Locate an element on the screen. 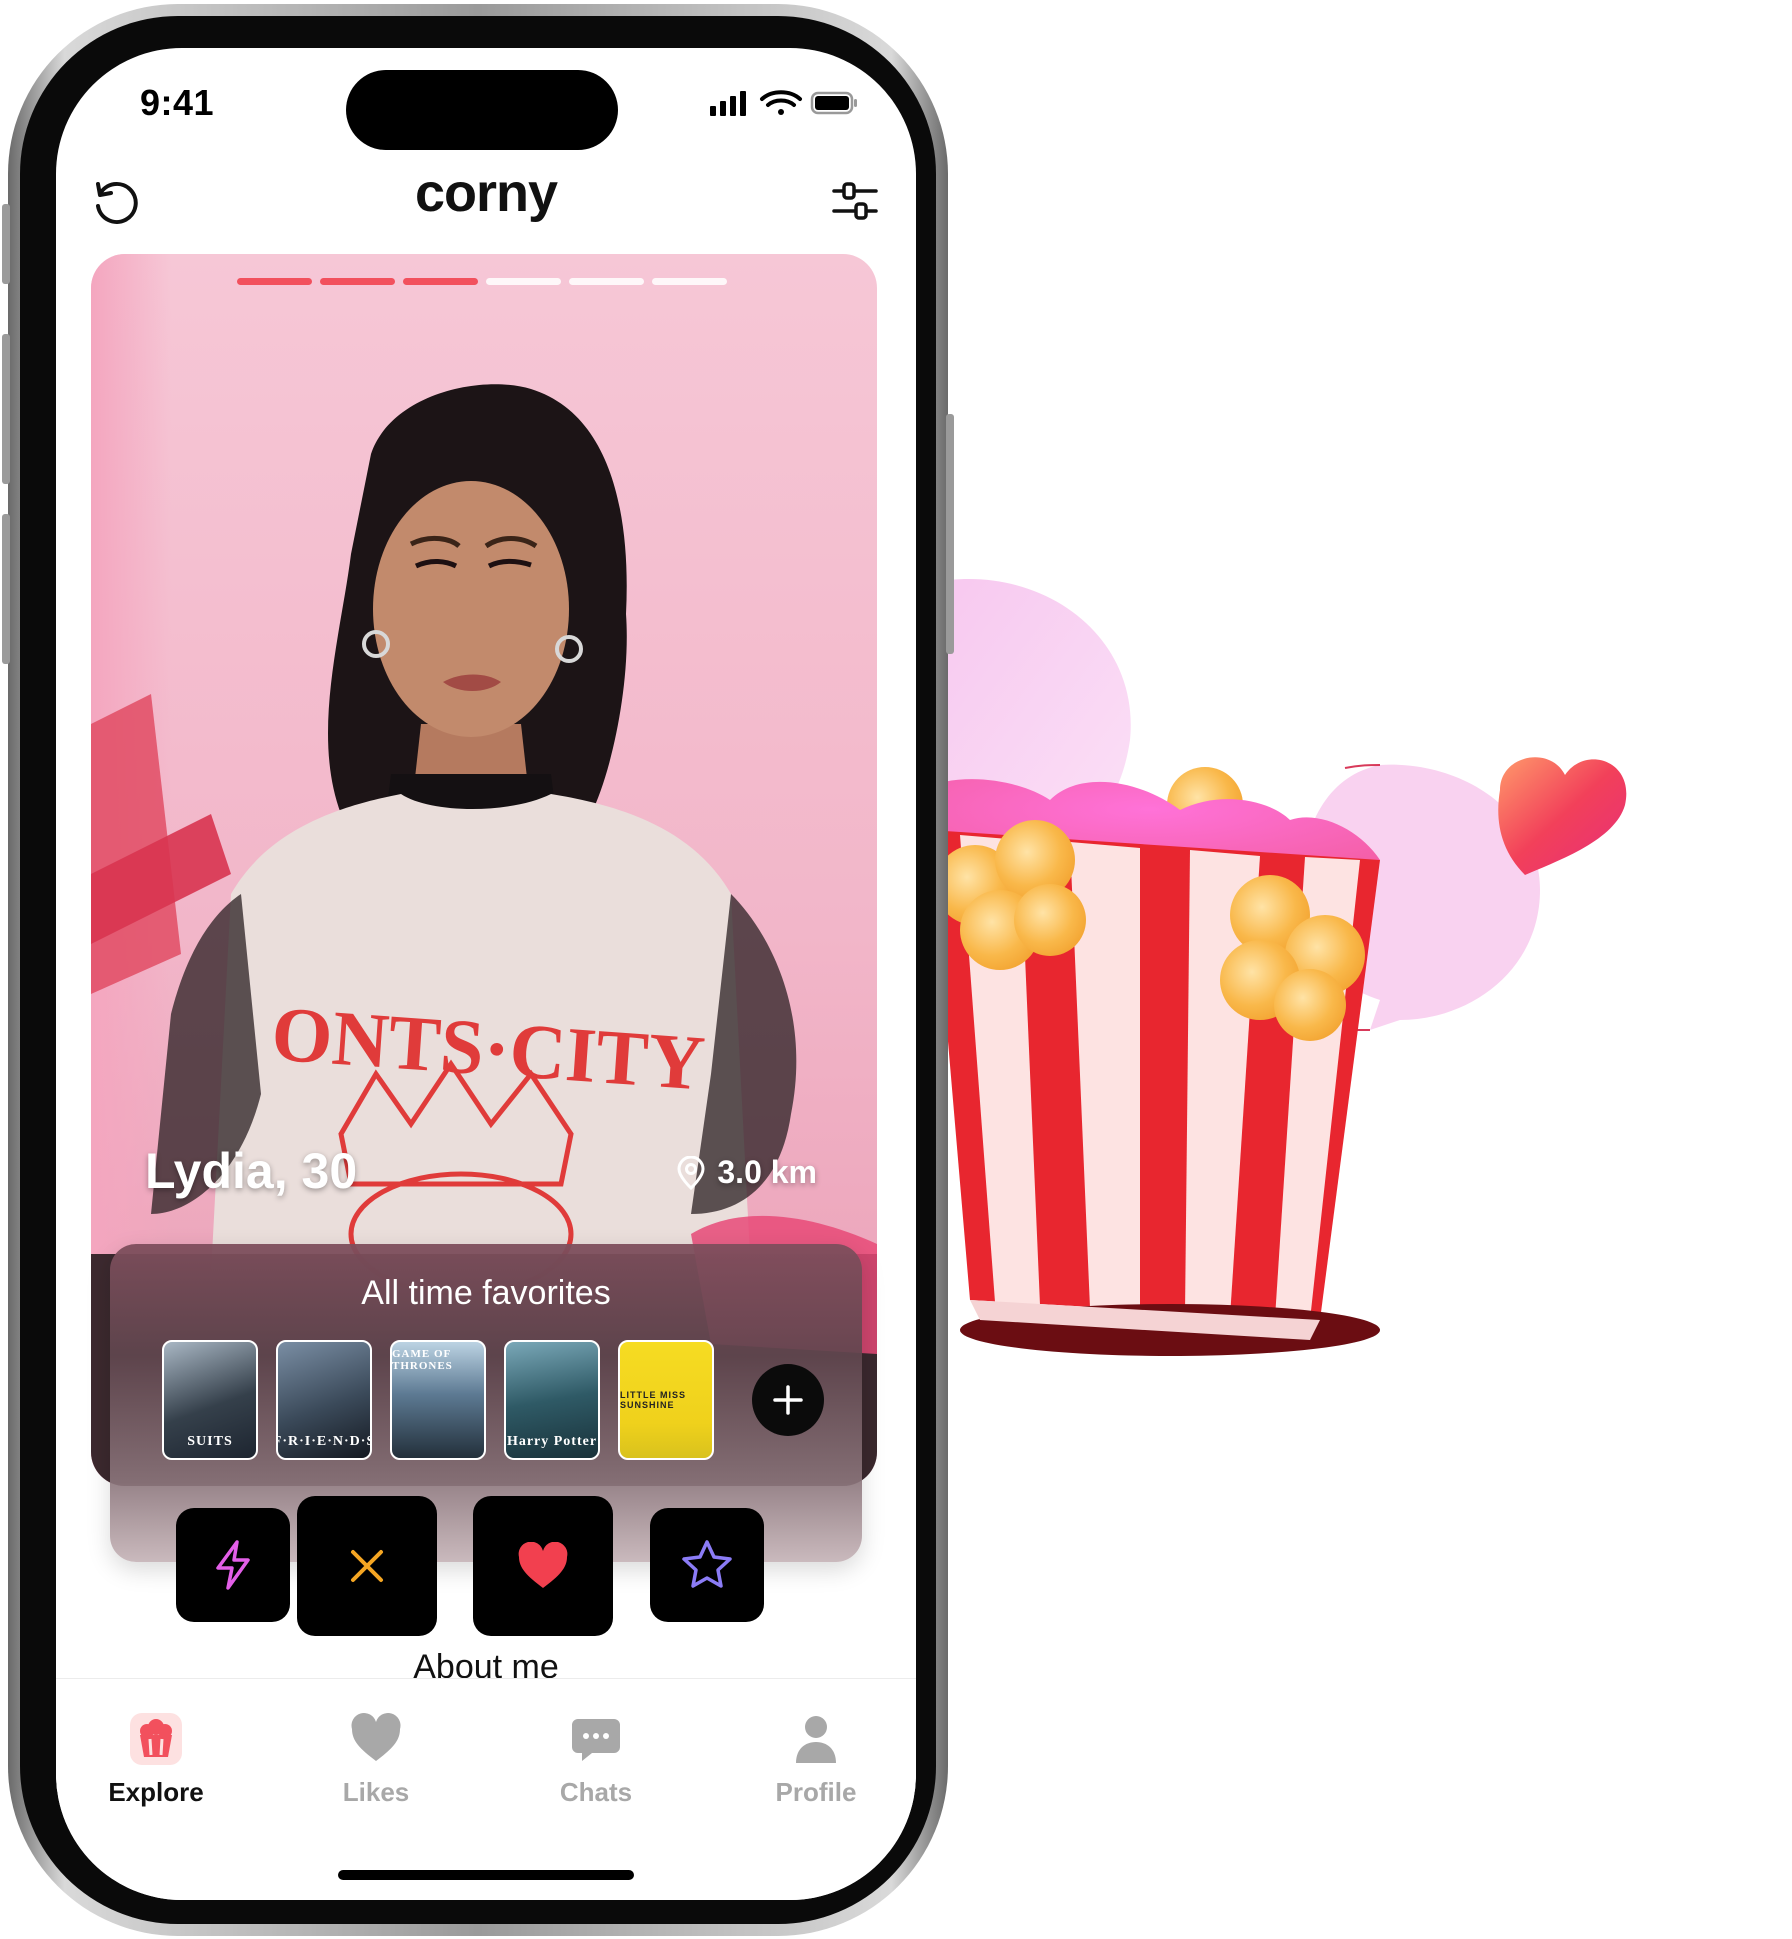 The height and width of the screenshot is (1939, 1792). dislike-button is located at coordinates (367, 1566).